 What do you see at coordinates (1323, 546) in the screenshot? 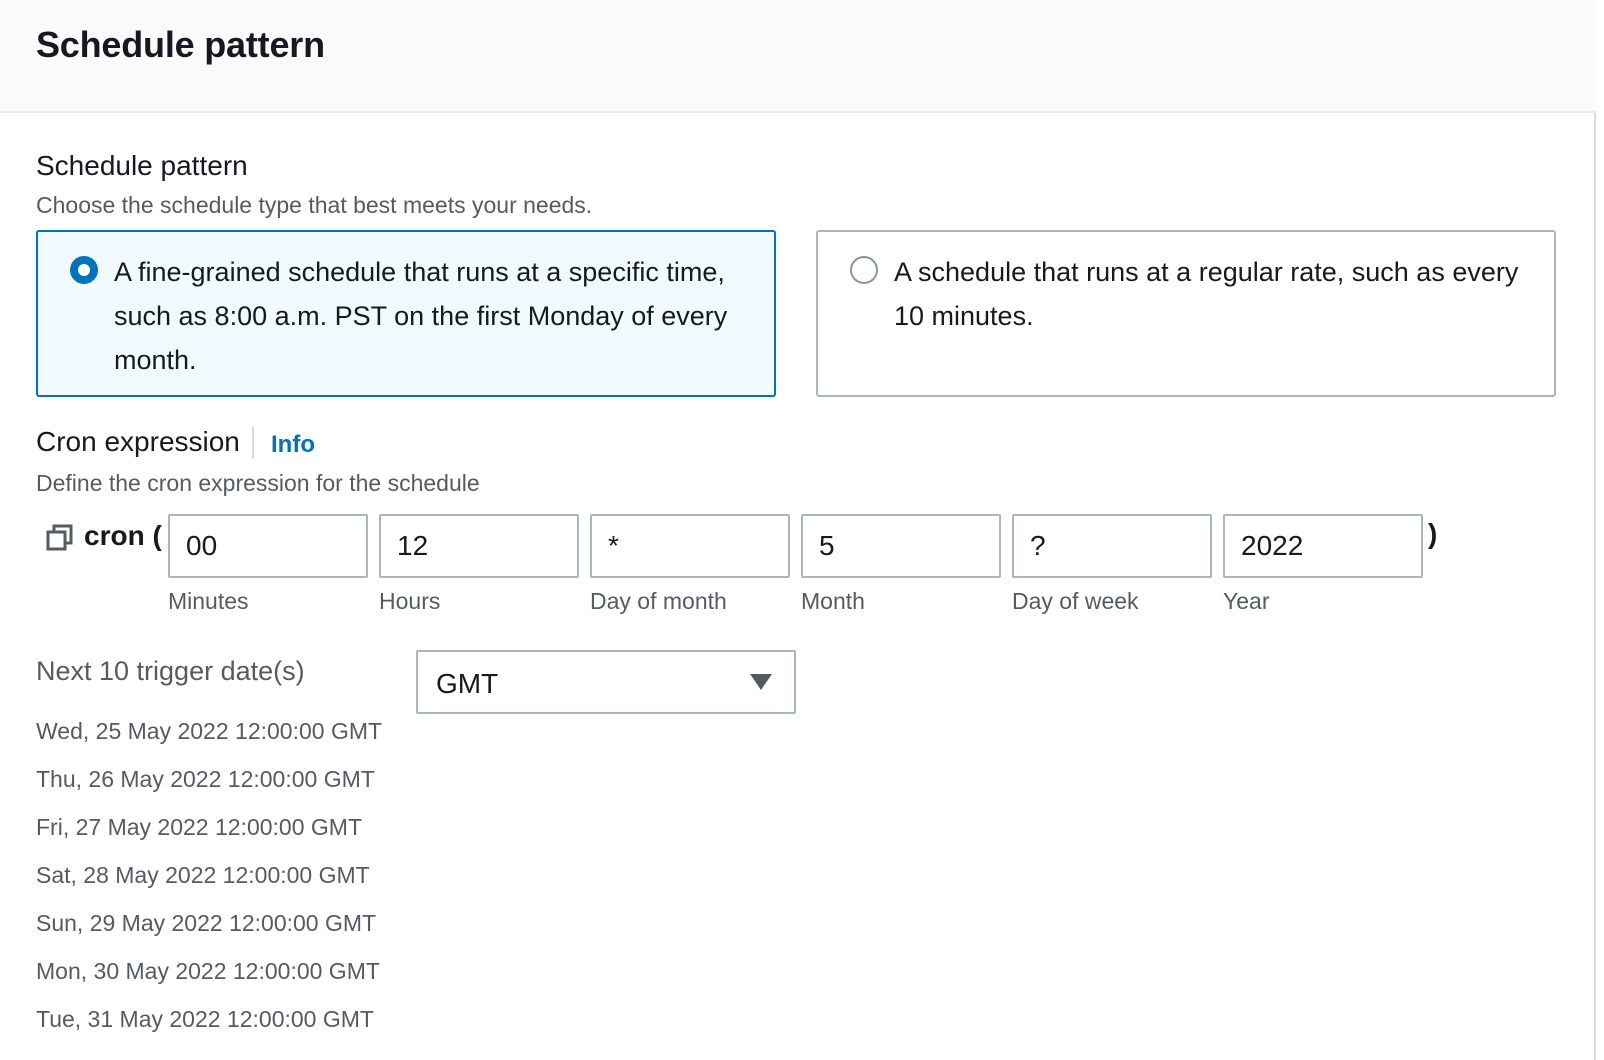
I see `cron-year-input` at bounding box center [1323, 546].